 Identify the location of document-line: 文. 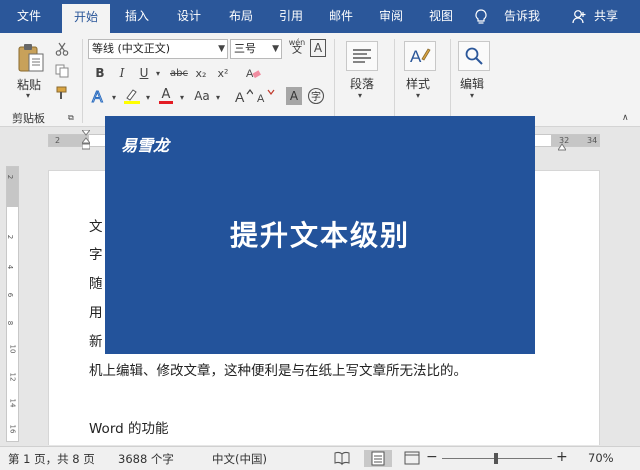
(96, 227).